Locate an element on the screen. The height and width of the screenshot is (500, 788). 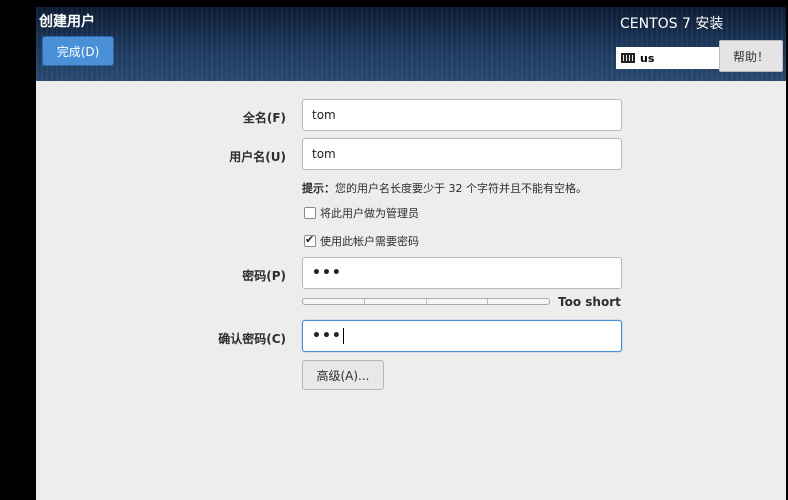
hint-text: 您的用户名长度要少于 32 个字符并且不能有空格。 is located at coordinates (461, 188).